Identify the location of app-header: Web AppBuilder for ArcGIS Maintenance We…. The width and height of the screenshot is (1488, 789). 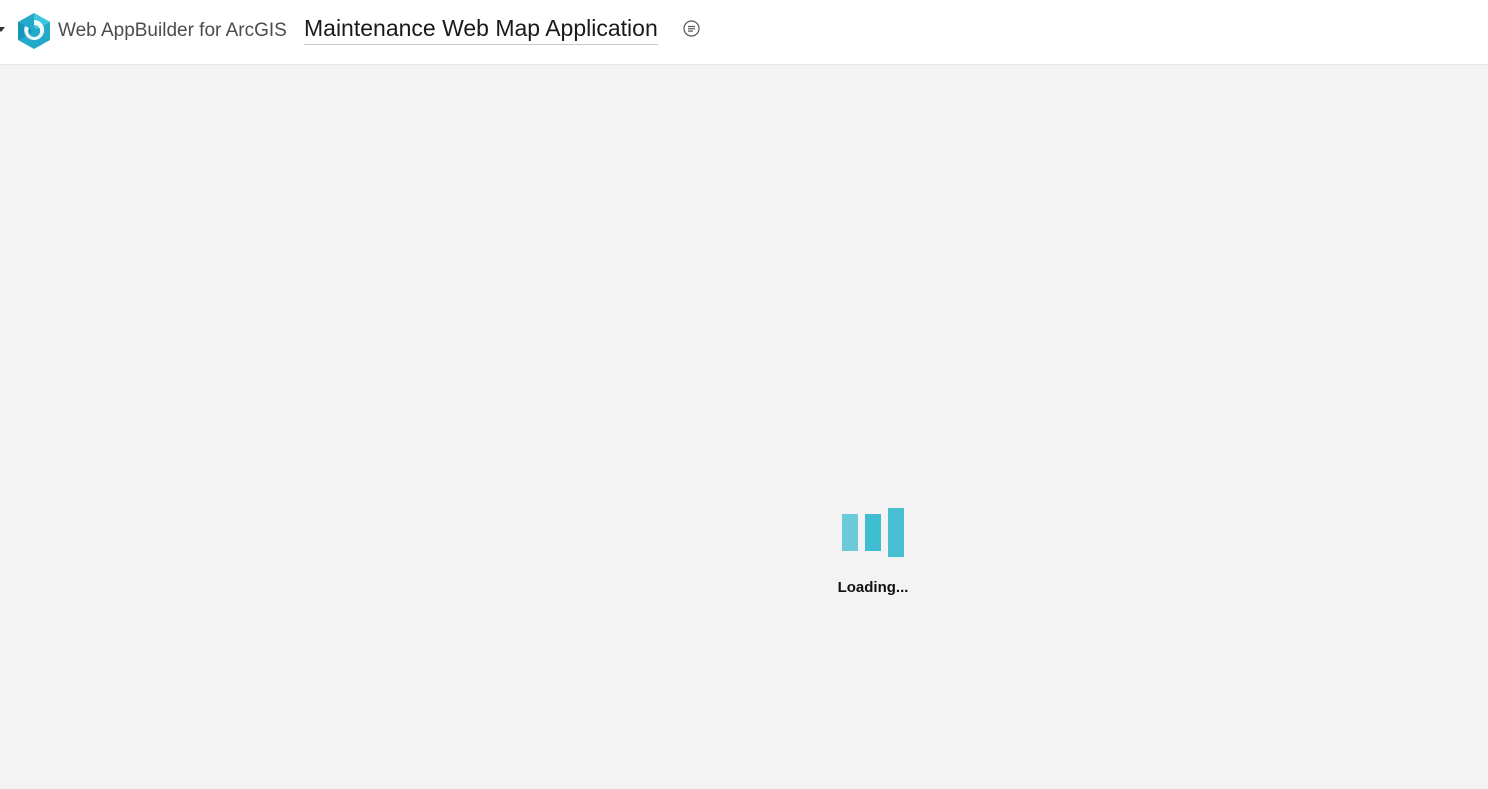
(744, 32).